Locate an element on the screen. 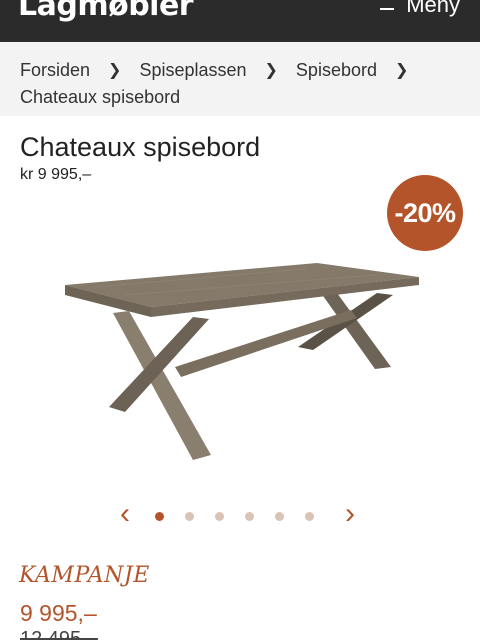  breadcrumb-item-dining: Spiseplassen is located at coordinates (192, 70).